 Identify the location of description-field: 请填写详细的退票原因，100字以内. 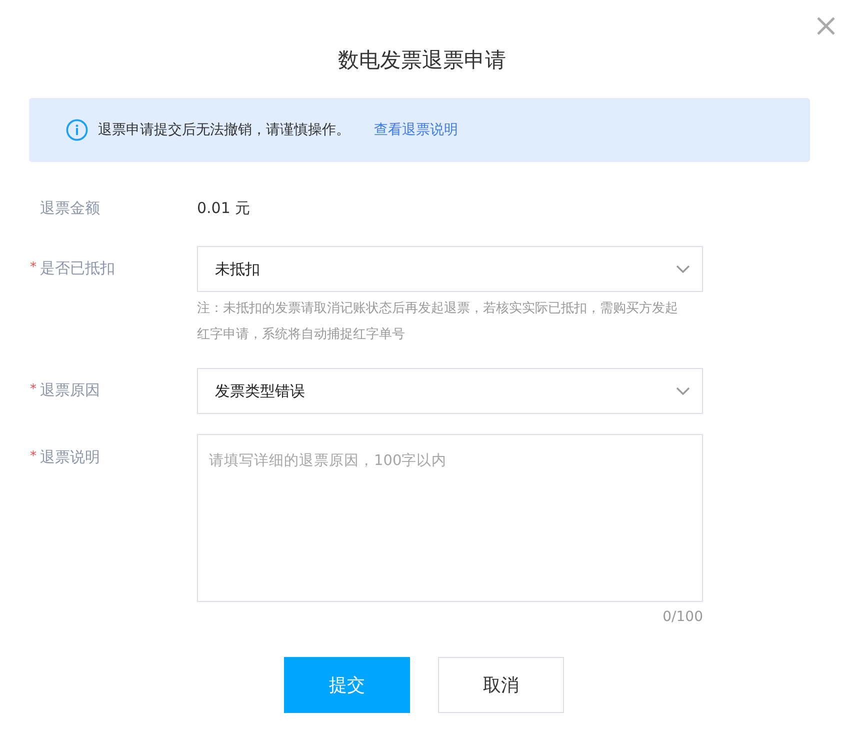
(450, 518).